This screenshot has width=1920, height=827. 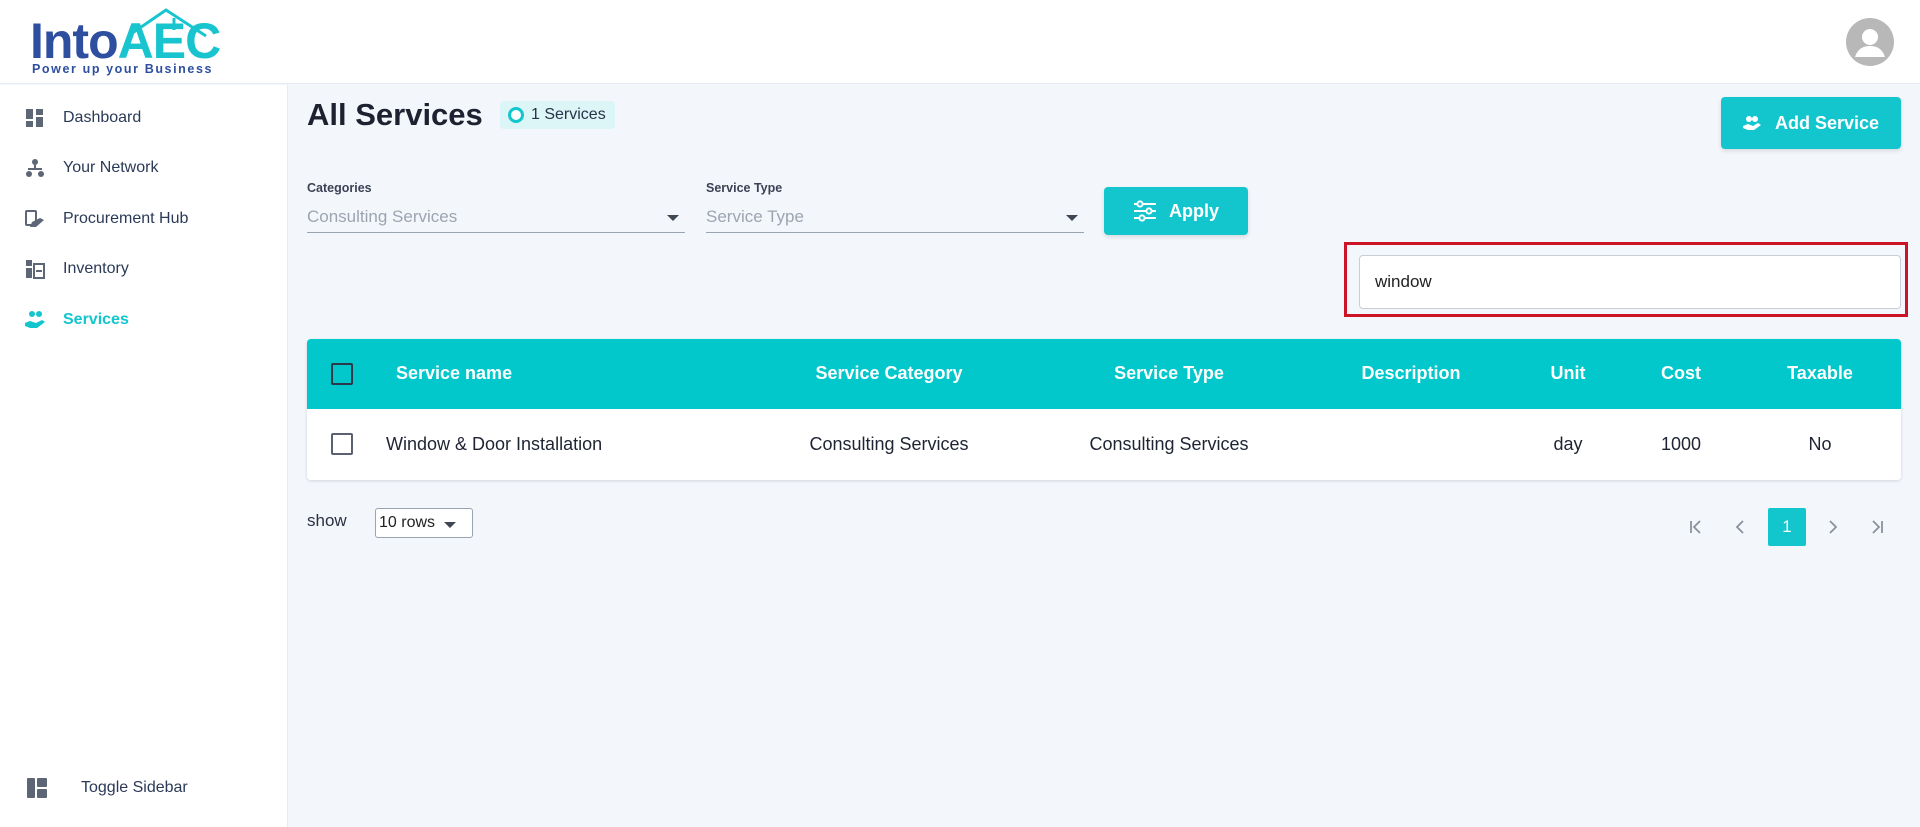 I want to click on logo-word: Into, so click(x=74, y=41).